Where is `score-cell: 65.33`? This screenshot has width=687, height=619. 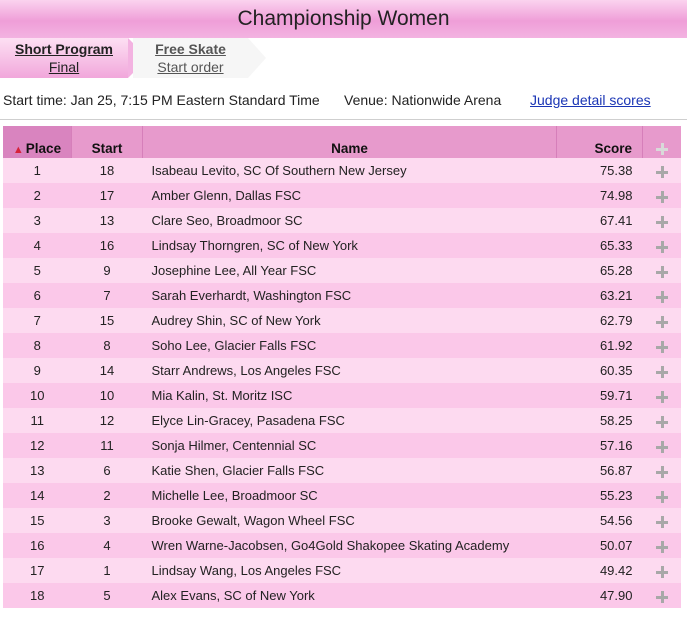
score-cell: 65.33 is located at coordinates (599, 245).